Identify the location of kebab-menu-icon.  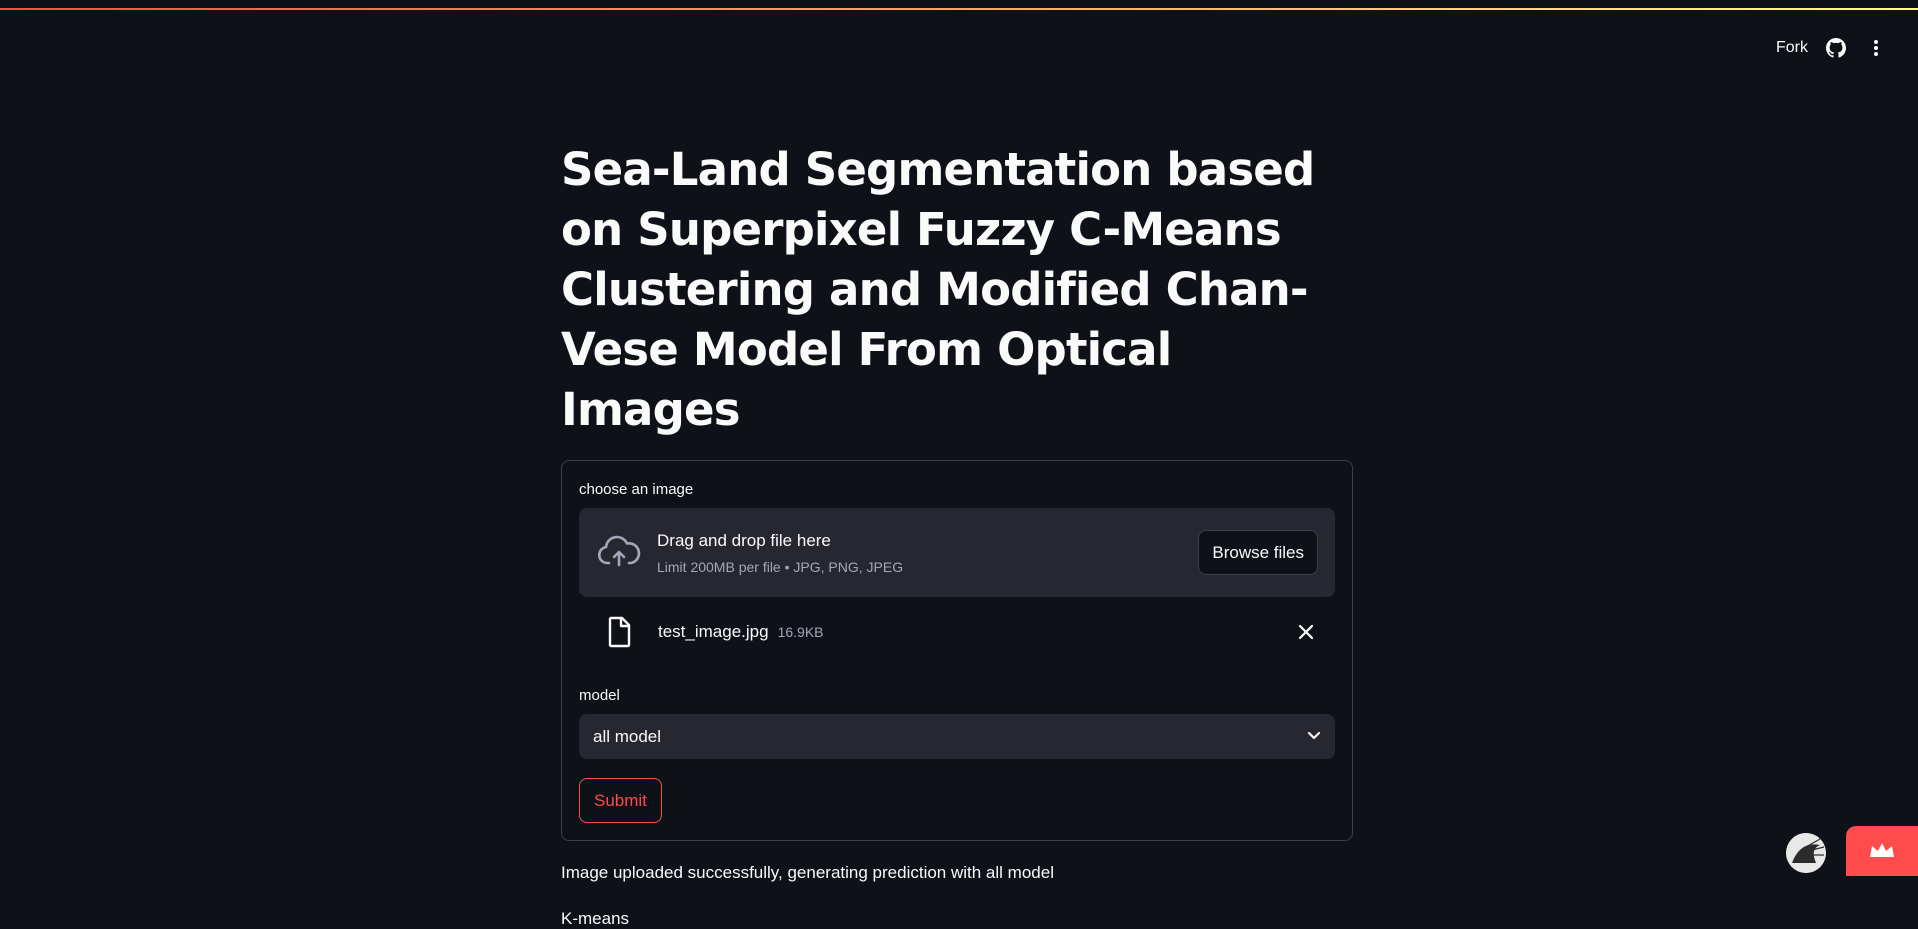
(1876, 48).